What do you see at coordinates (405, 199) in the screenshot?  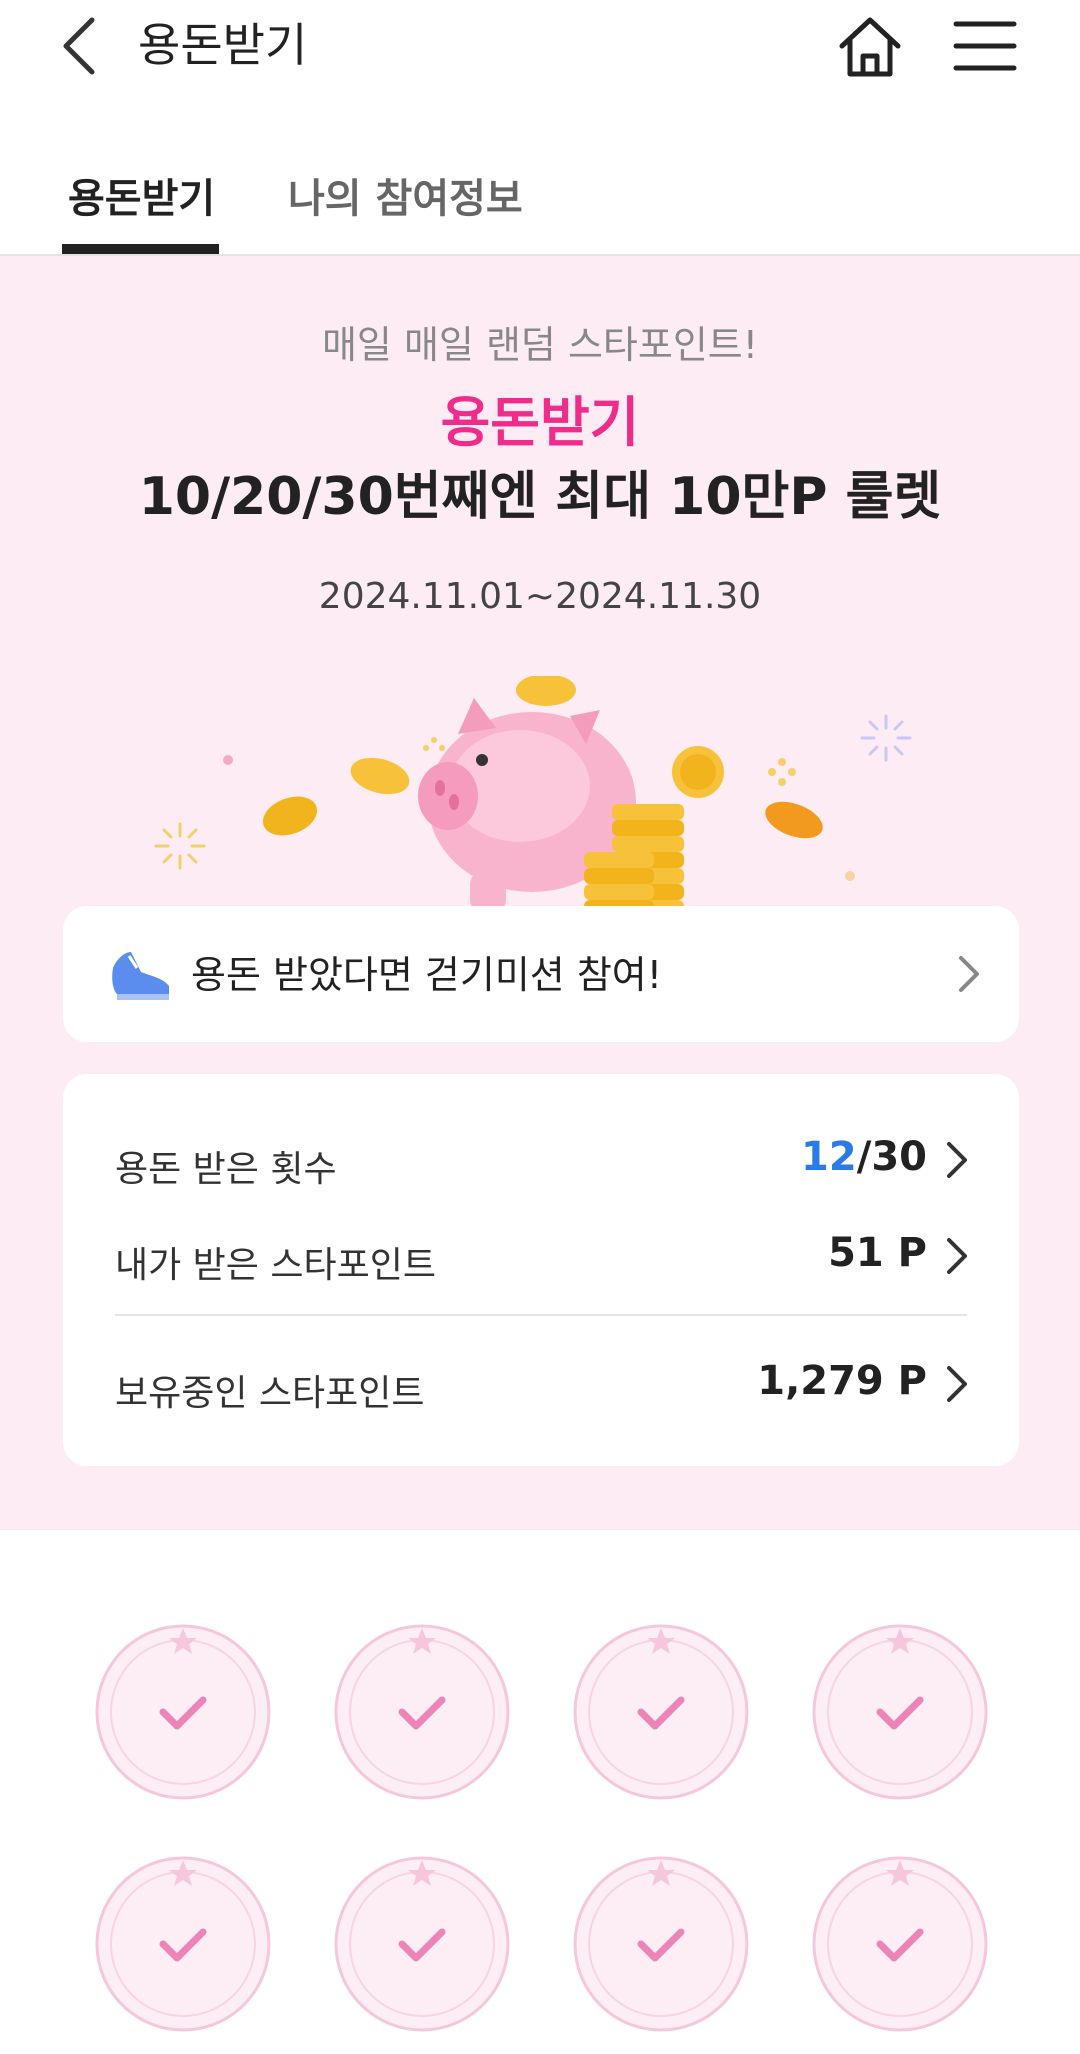 I see `tab-my-participation: 나의 참여정보` at bounding box center [405, 199].